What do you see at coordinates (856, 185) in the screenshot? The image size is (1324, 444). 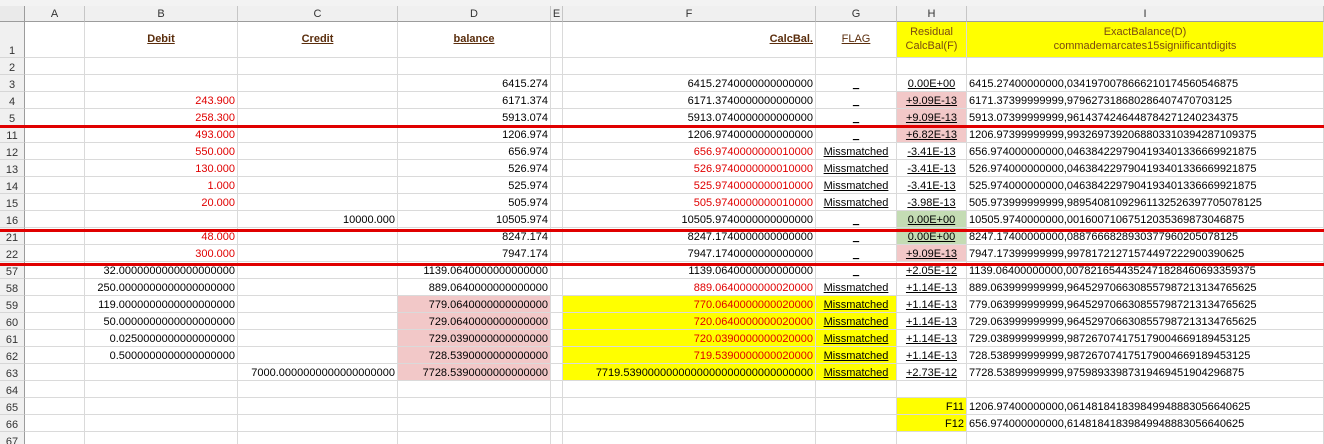 I see `cell-g14: Missmatched` at bounding box center [856, 185].